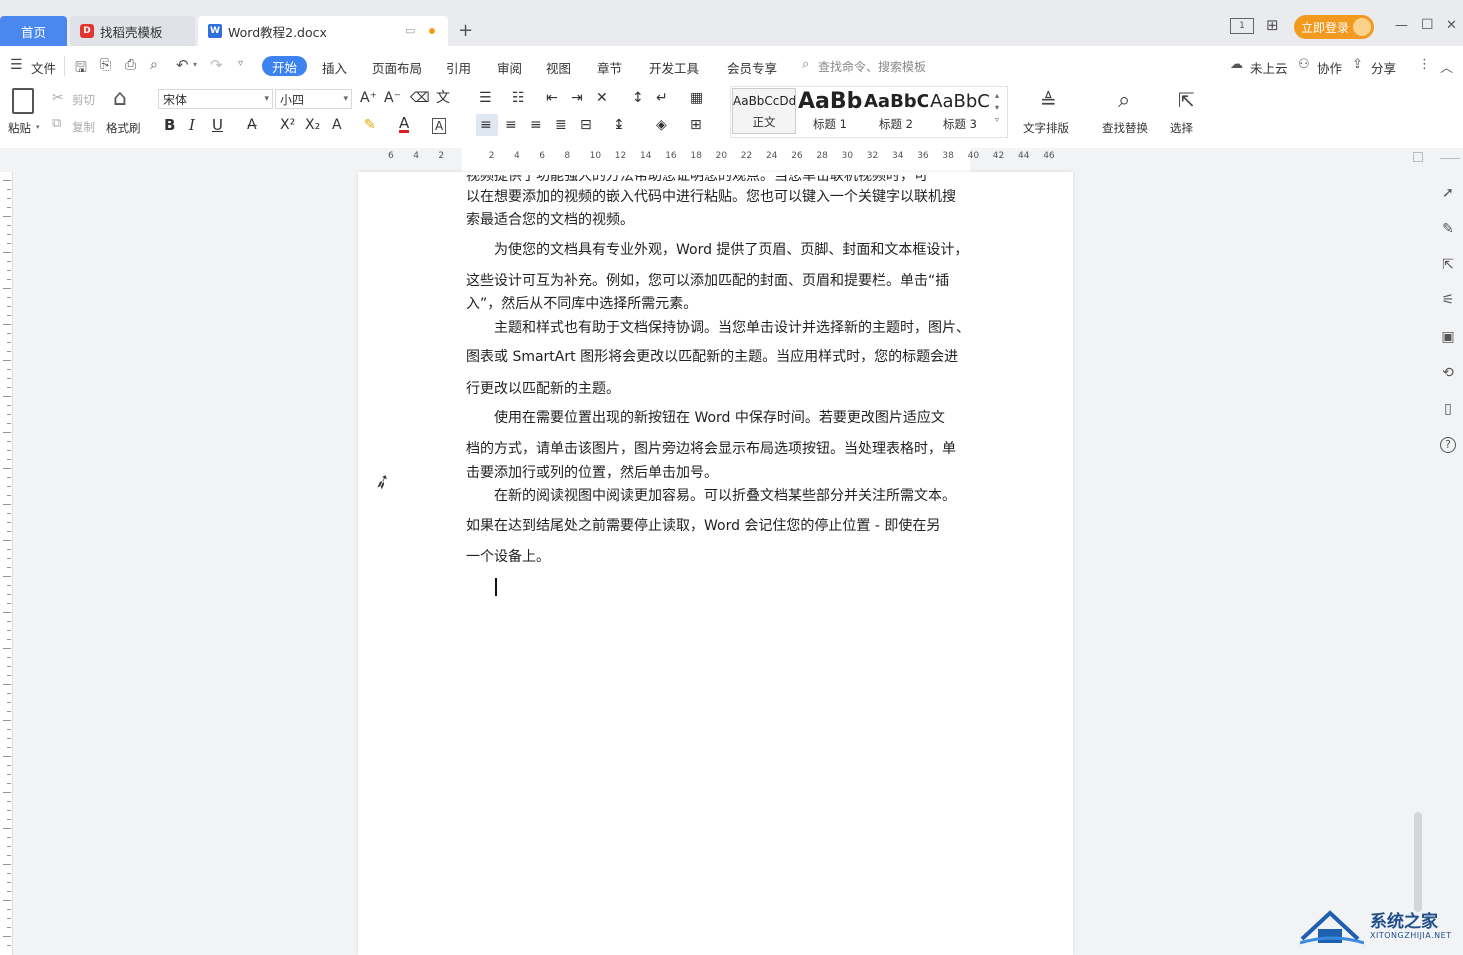  I want to click on undo-icon: ↶, so click(182, 65).